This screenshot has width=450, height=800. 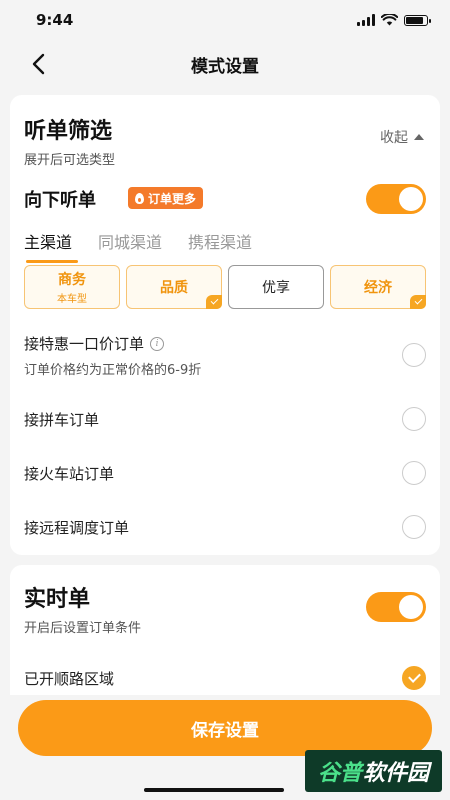 What do you see at coordinates (366, 20) in the screenshot?
I see `cellular-signal-icon` at bounding box center [366, 20].